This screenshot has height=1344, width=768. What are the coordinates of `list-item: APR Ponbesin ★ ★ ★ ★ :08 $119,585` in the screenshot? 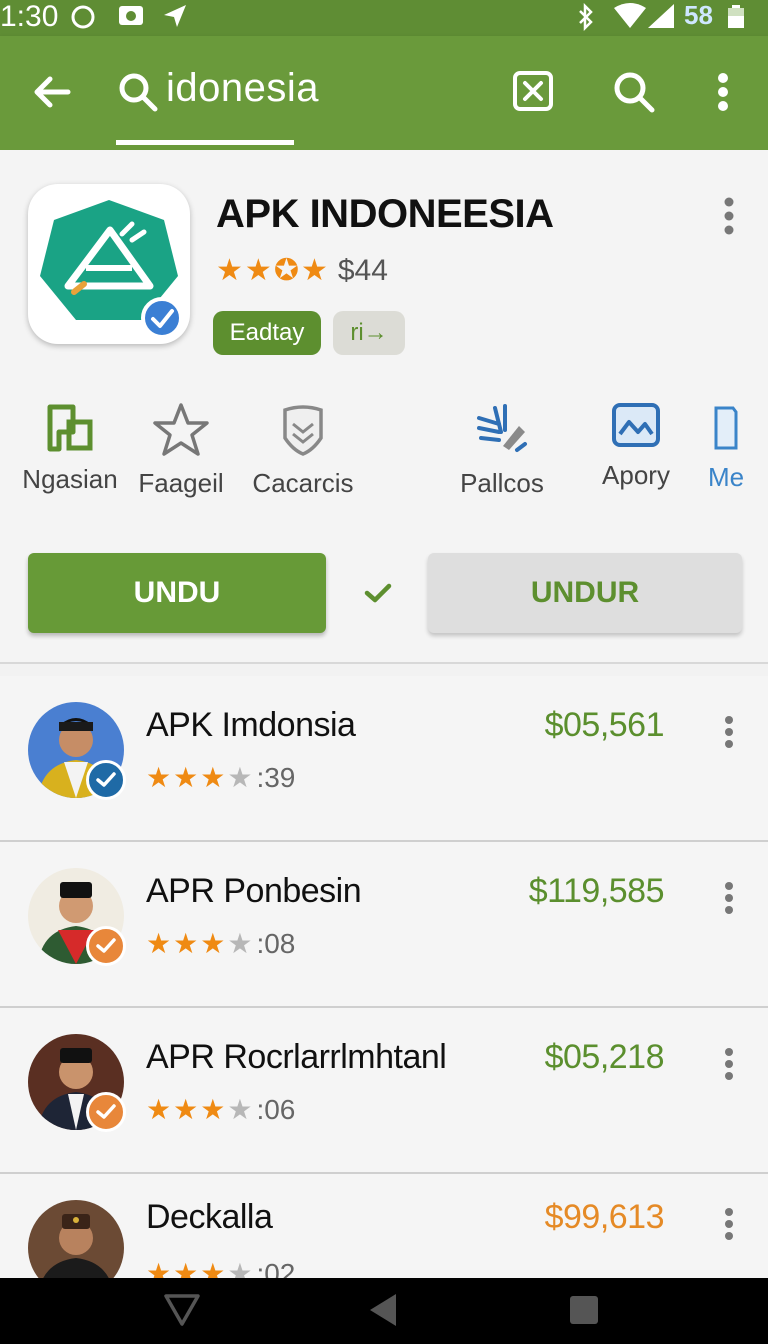 It's located at (384, 925).